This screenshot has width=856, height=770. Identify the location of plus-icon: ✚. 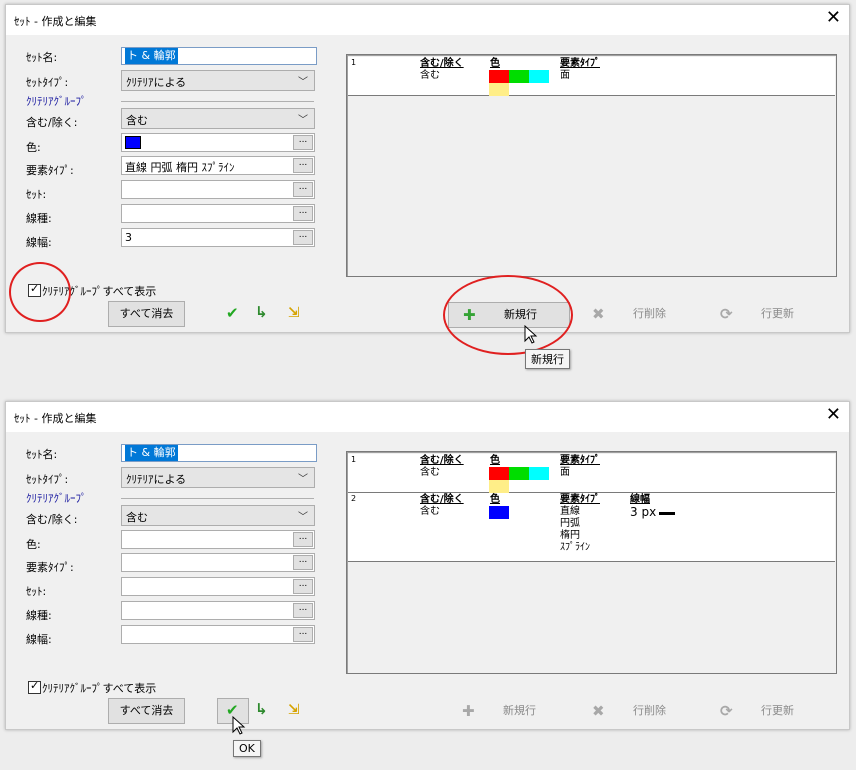
(468, 711).